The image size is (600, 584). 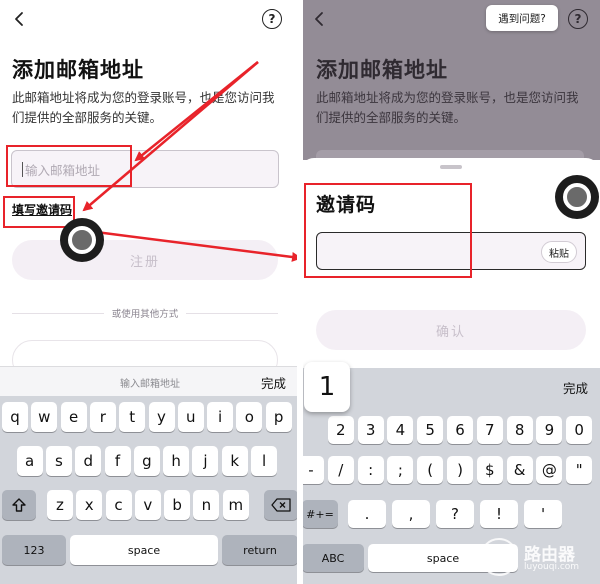 I want to click on backspace-key, so click(x=281, y=505).